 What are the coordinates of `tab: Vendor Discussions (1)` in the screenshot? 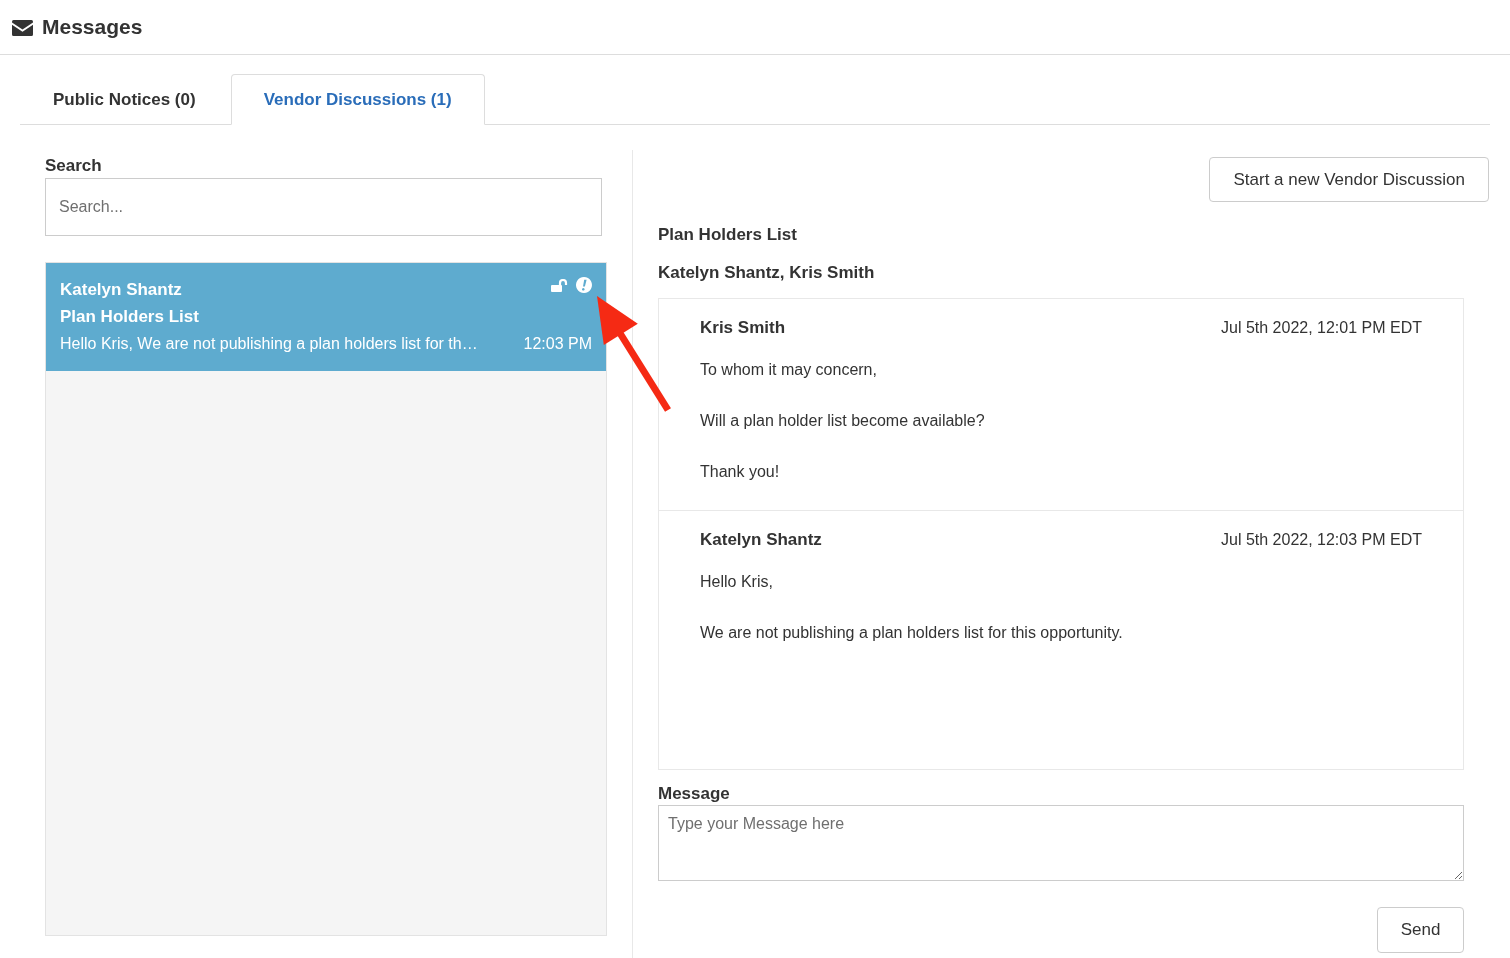 It's located at (357, 99).